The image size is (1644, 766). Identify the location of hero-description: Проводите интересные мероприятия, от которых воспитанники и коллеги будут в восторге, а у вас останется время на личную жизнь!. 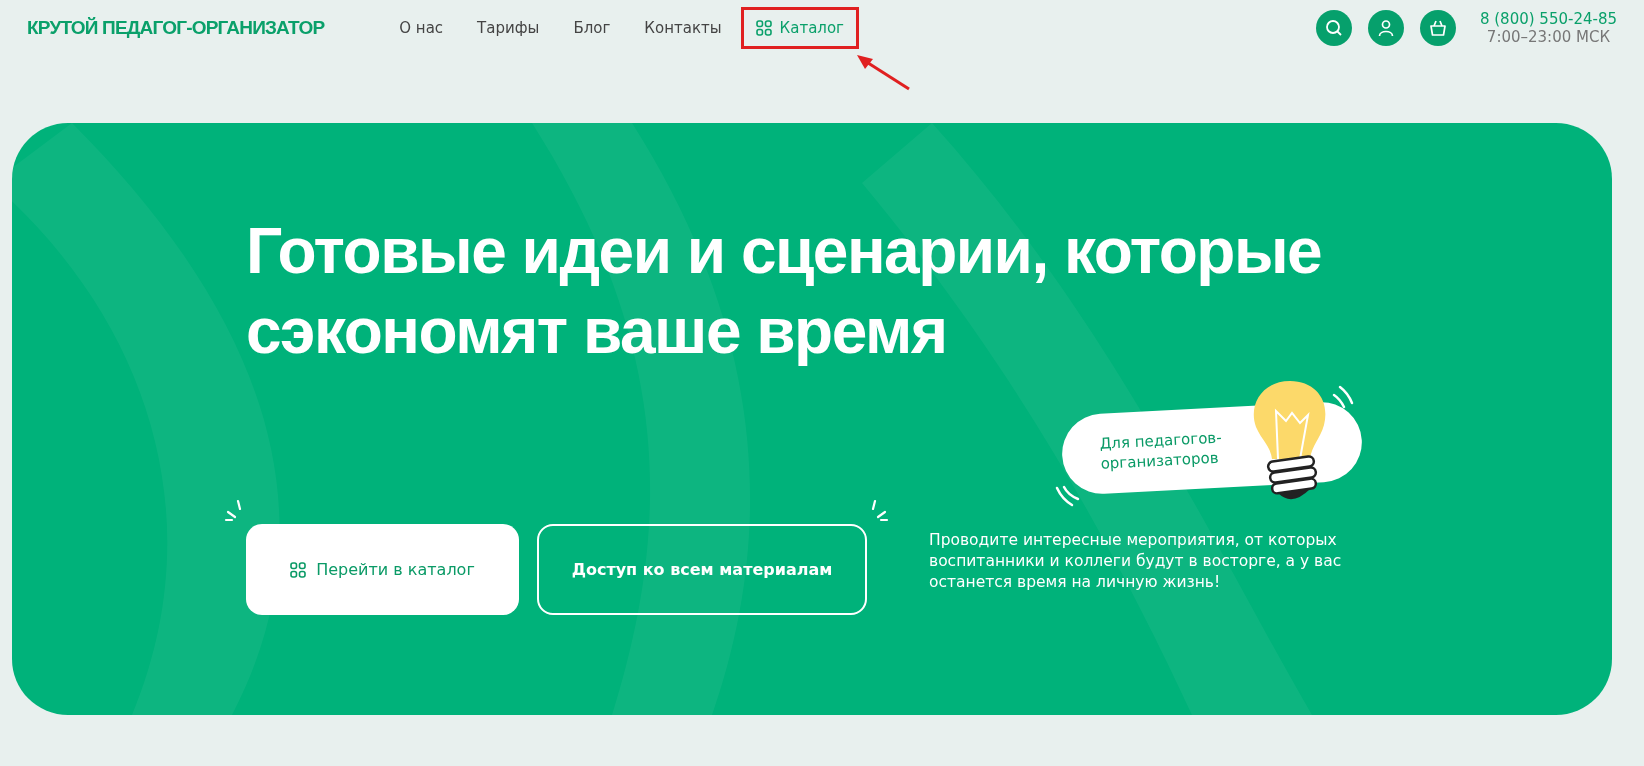
(1136, 561).